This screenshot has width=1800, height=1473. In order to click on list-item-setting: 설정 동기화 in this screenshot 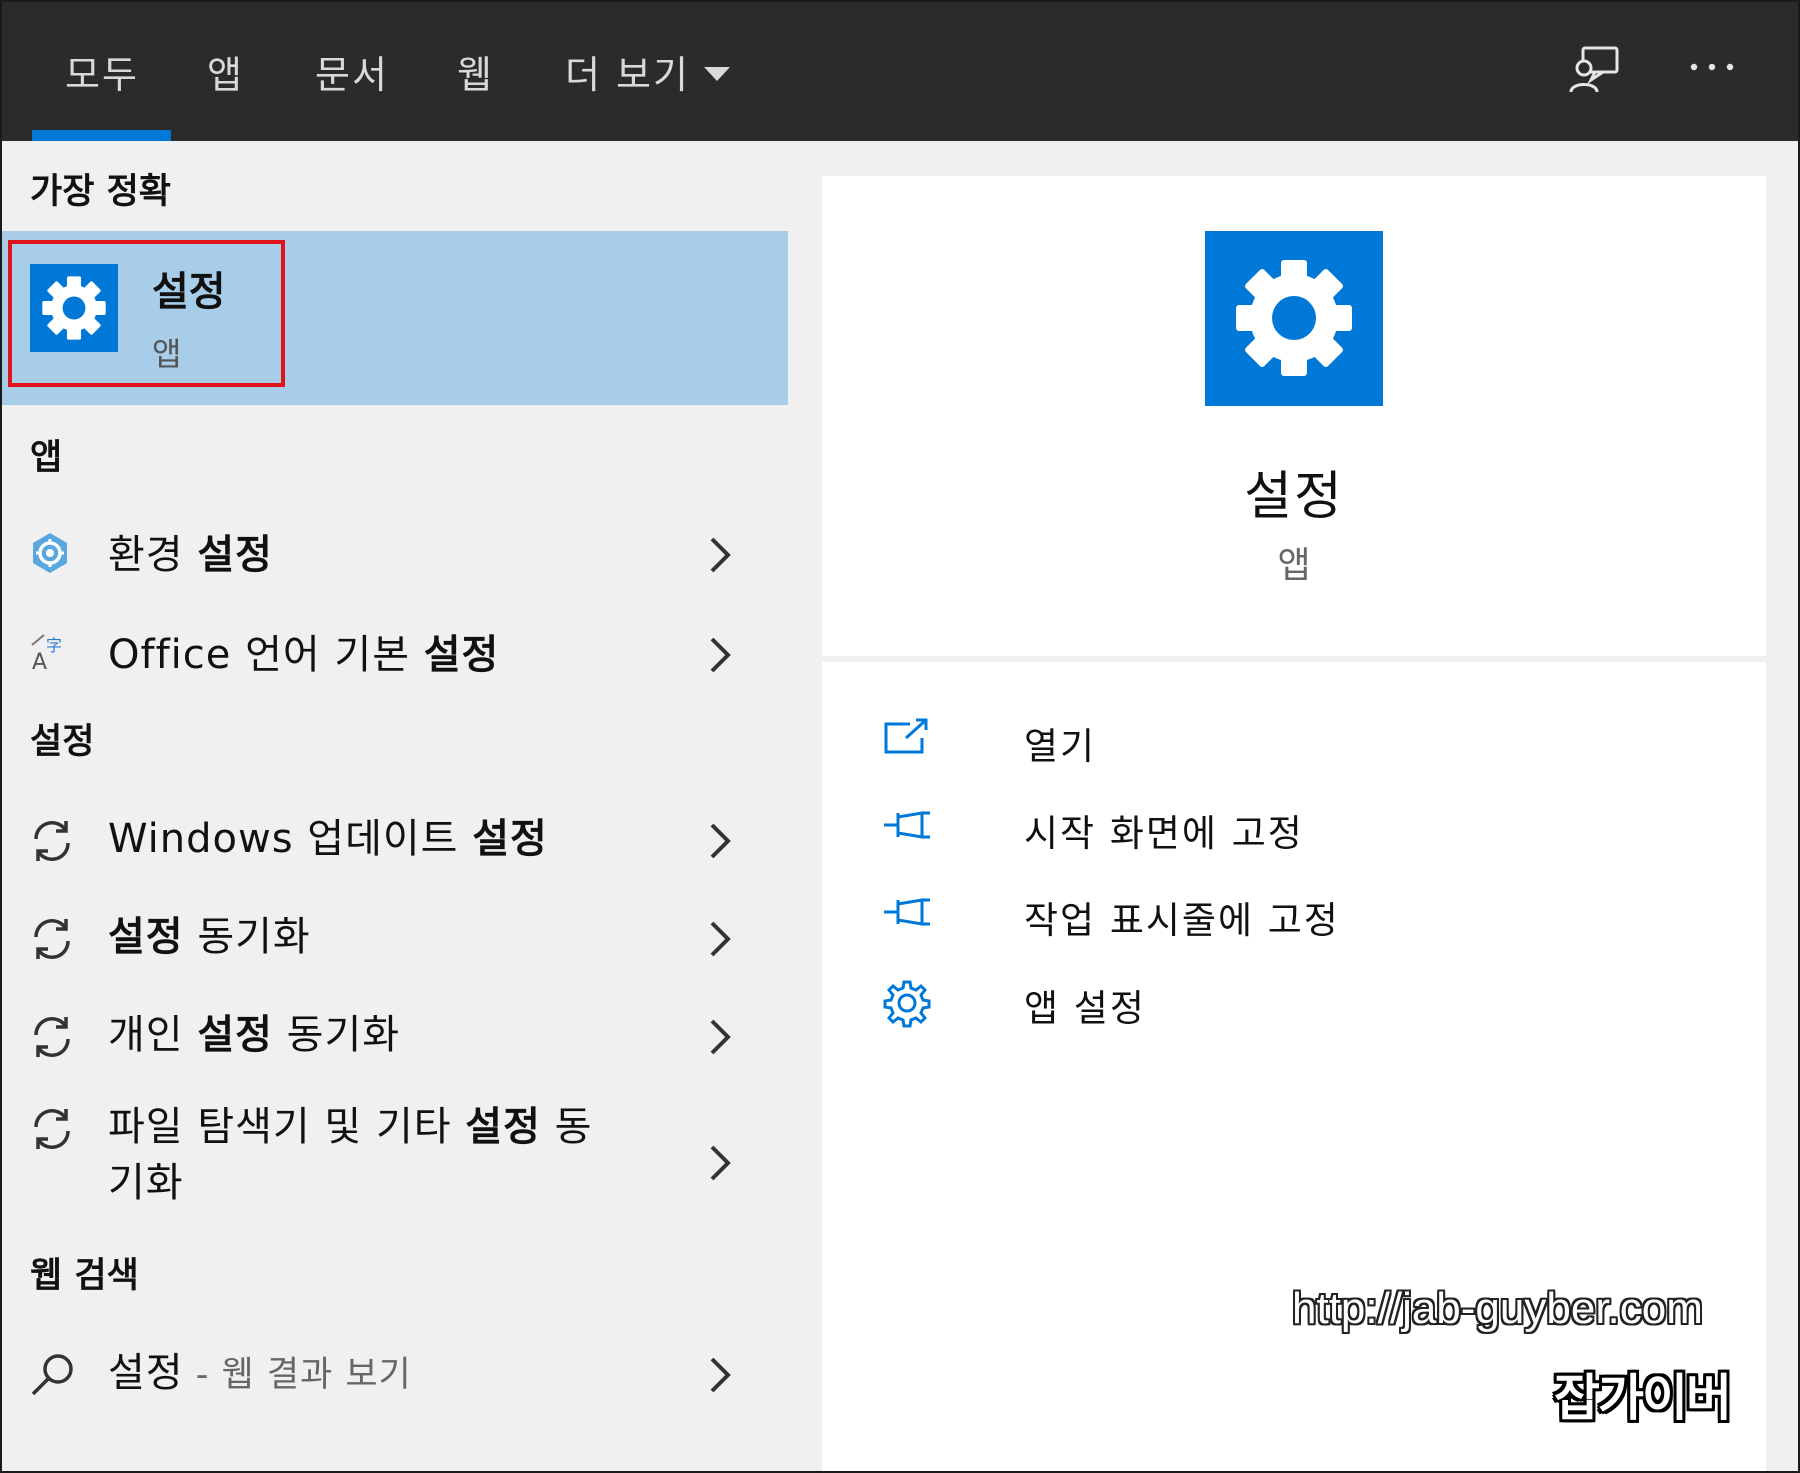, I will do `click(395, 941)`.